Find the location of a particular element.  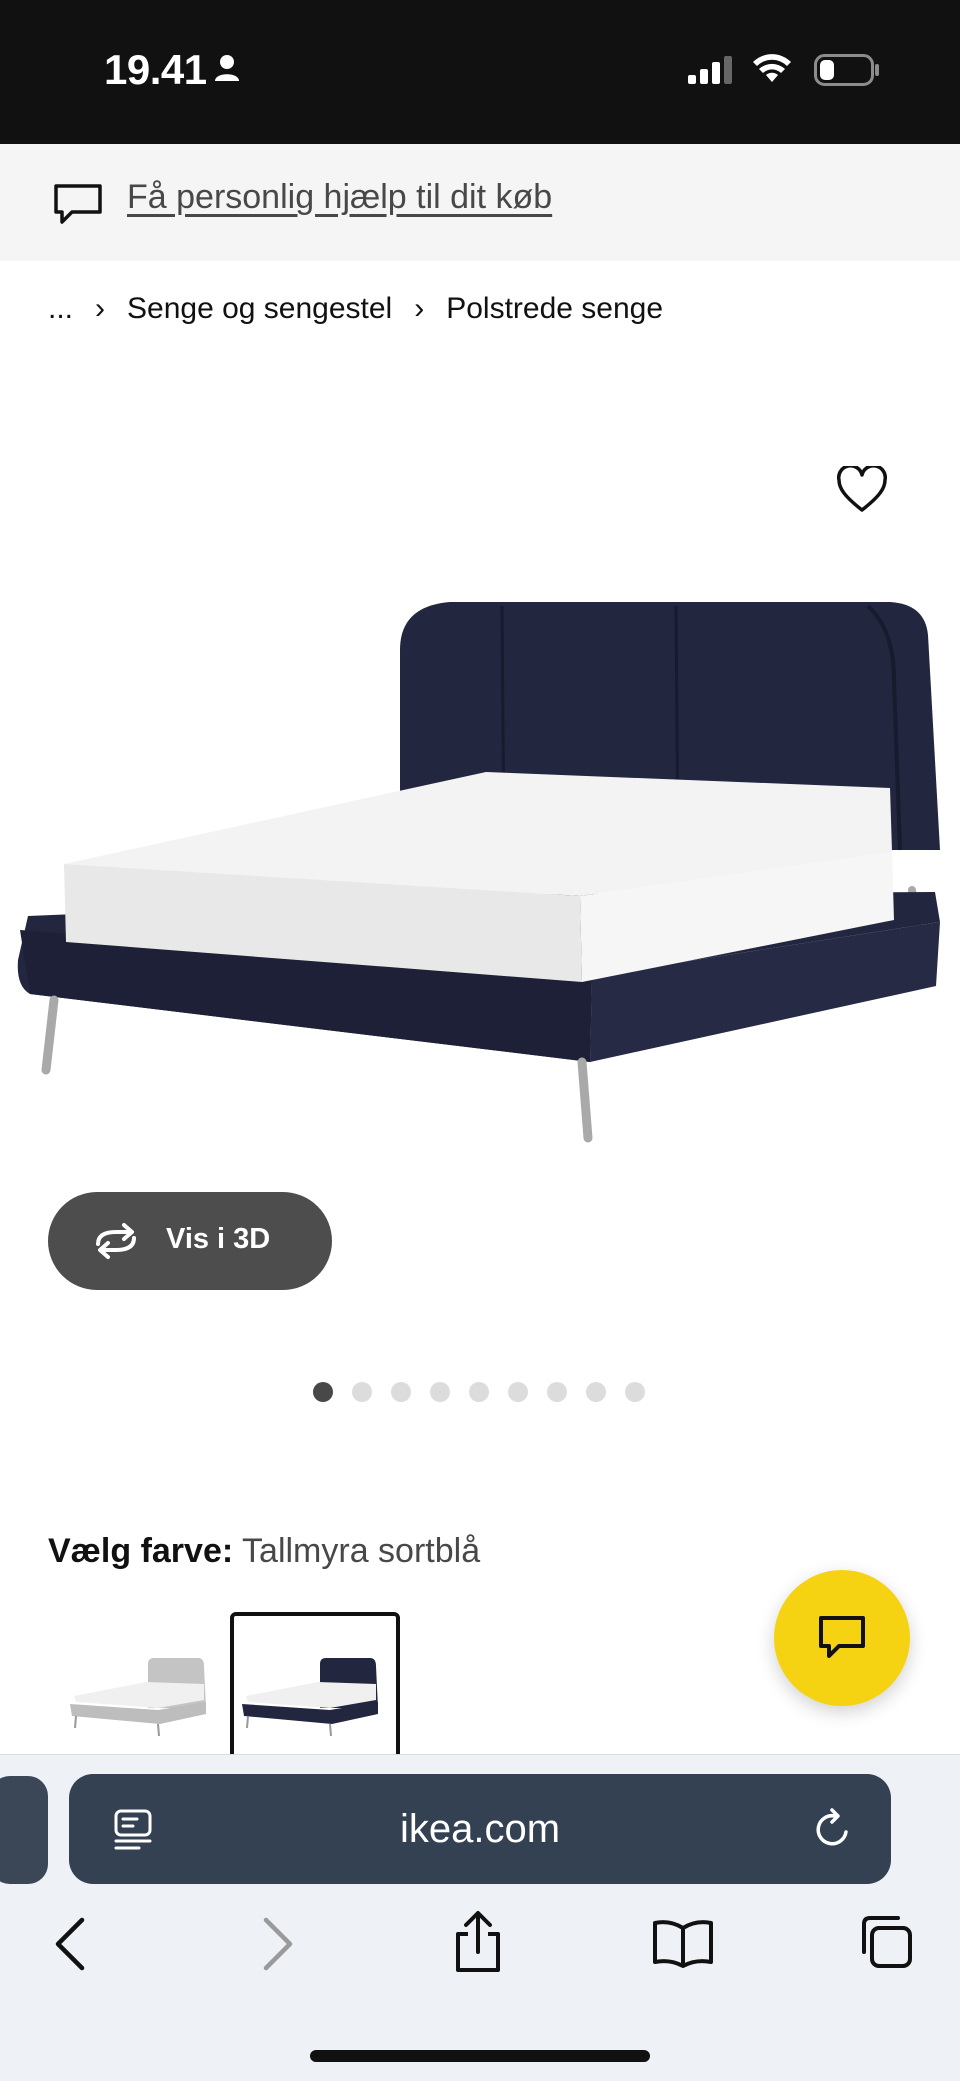

personal-help-link: Få personlig hjælp til dit køb is located at coordinates (339, 197).